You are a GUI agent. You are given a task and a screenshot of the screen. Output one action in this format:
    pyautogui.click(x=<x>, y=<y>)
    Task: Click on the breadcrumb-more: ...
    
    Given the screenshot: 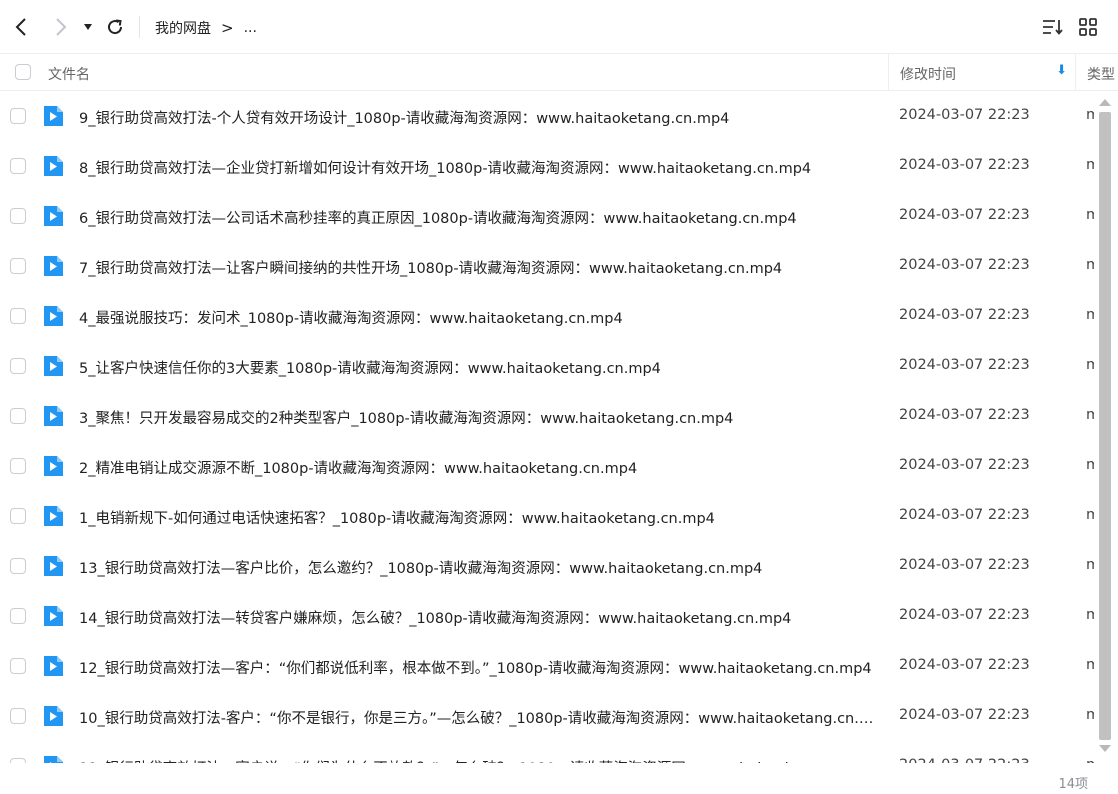 What is the action you would take?
    pyautogui.click(x=250, y=28)
    